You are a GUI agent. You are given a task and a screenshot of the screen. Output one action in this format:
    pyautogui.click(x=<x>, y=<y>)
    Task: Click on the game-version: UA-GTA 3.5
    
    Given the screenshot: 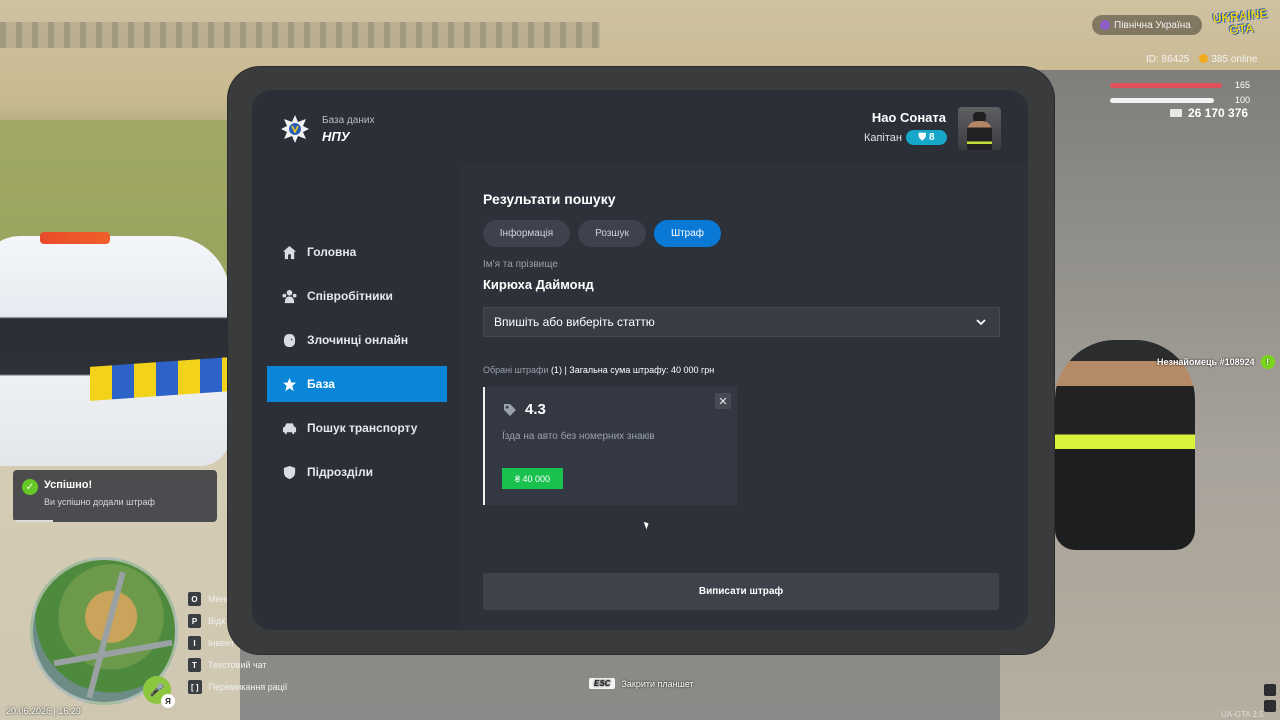 What is the action you would take?
    pyautogui.click(x=1242, y=714)
    